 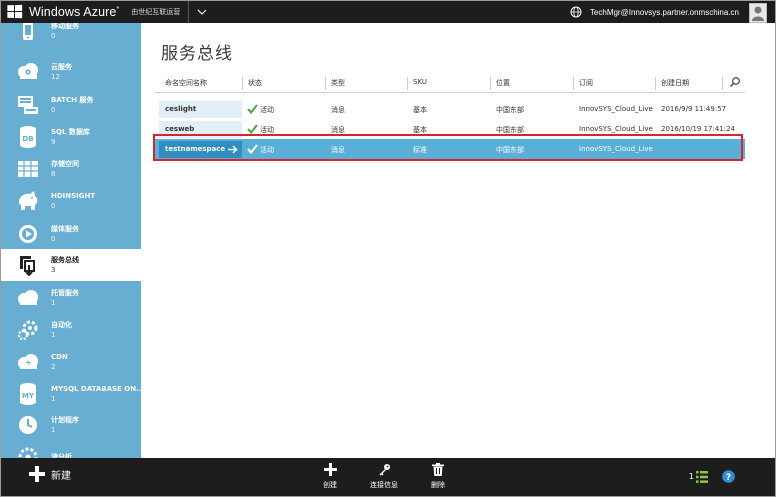 What do you see at coordinates (65, 229) in the screenshot?
I see `sidebar-item-label: 媒体服务` at bounding box center [65, 229].